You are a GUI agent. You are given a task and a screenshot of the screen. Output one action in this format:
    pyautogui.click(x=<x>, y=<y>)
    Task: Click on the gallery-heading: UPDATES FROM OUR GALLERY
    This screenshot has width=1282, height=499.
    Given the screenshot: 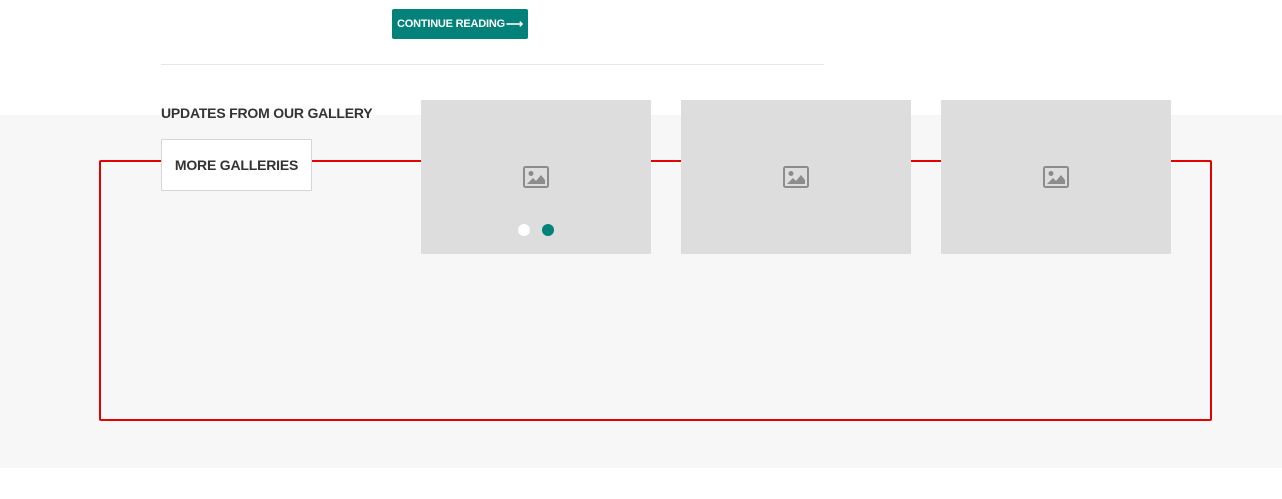 What is the action you would take?
    pyautogui.click(x=267, y=113)
    